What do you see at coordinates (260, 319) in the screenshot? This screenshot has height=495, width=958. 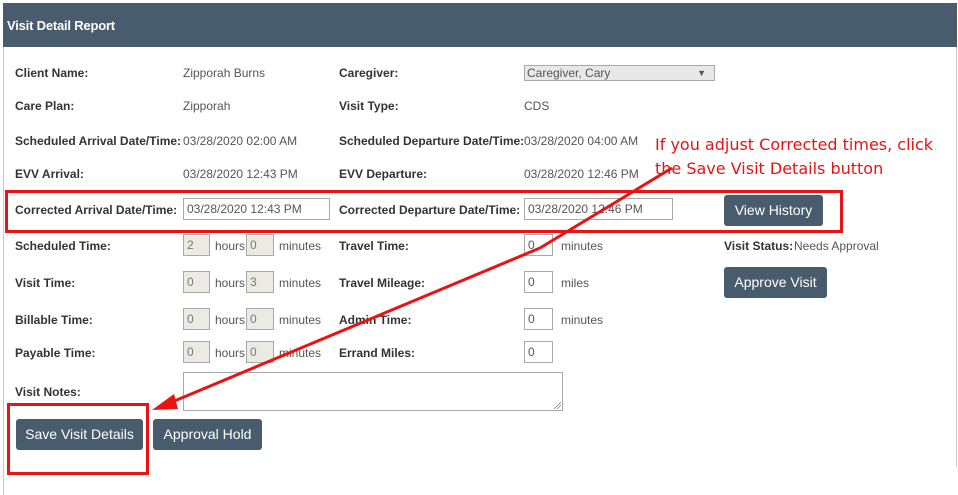 I see `billable-time-minutes-input` at bounding box center [260, 319].